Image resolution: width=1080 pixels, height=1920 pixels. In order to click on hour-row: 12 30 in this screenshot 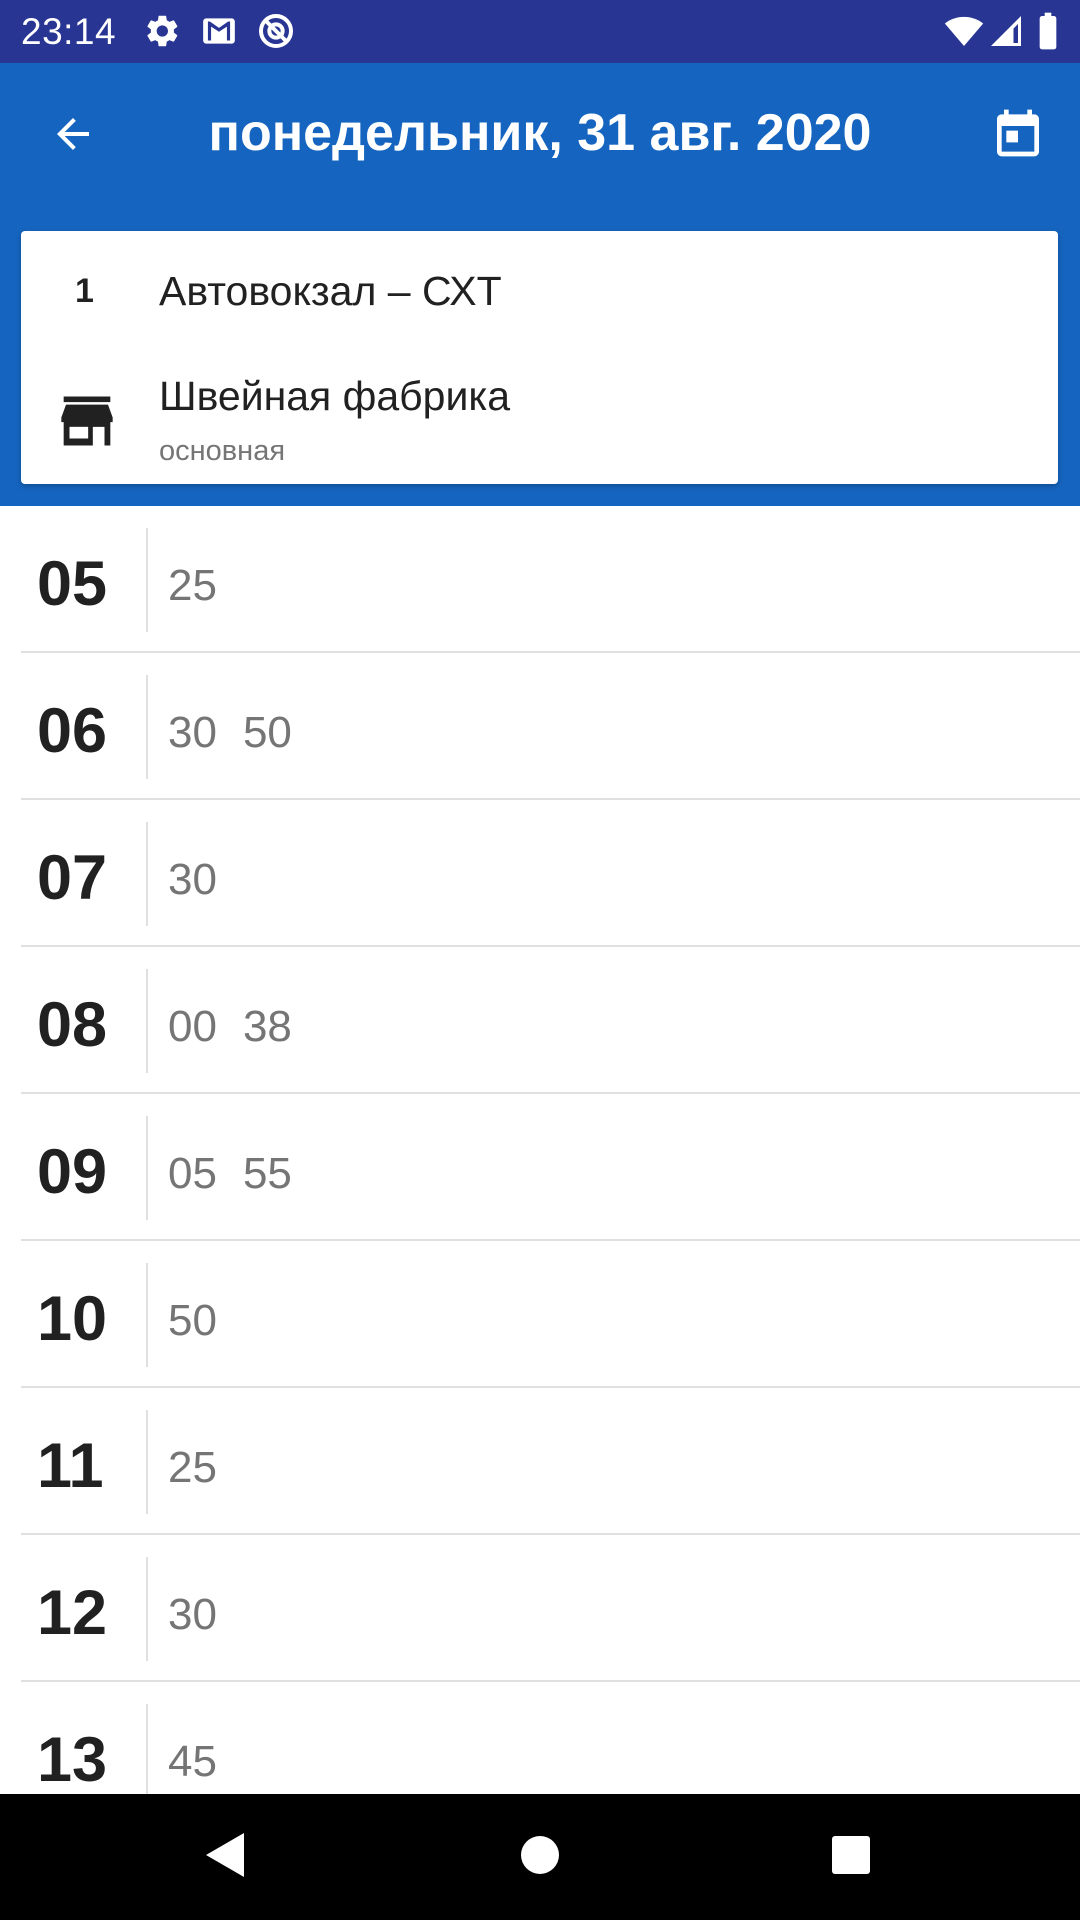, I will do `click(540, 1608)`.